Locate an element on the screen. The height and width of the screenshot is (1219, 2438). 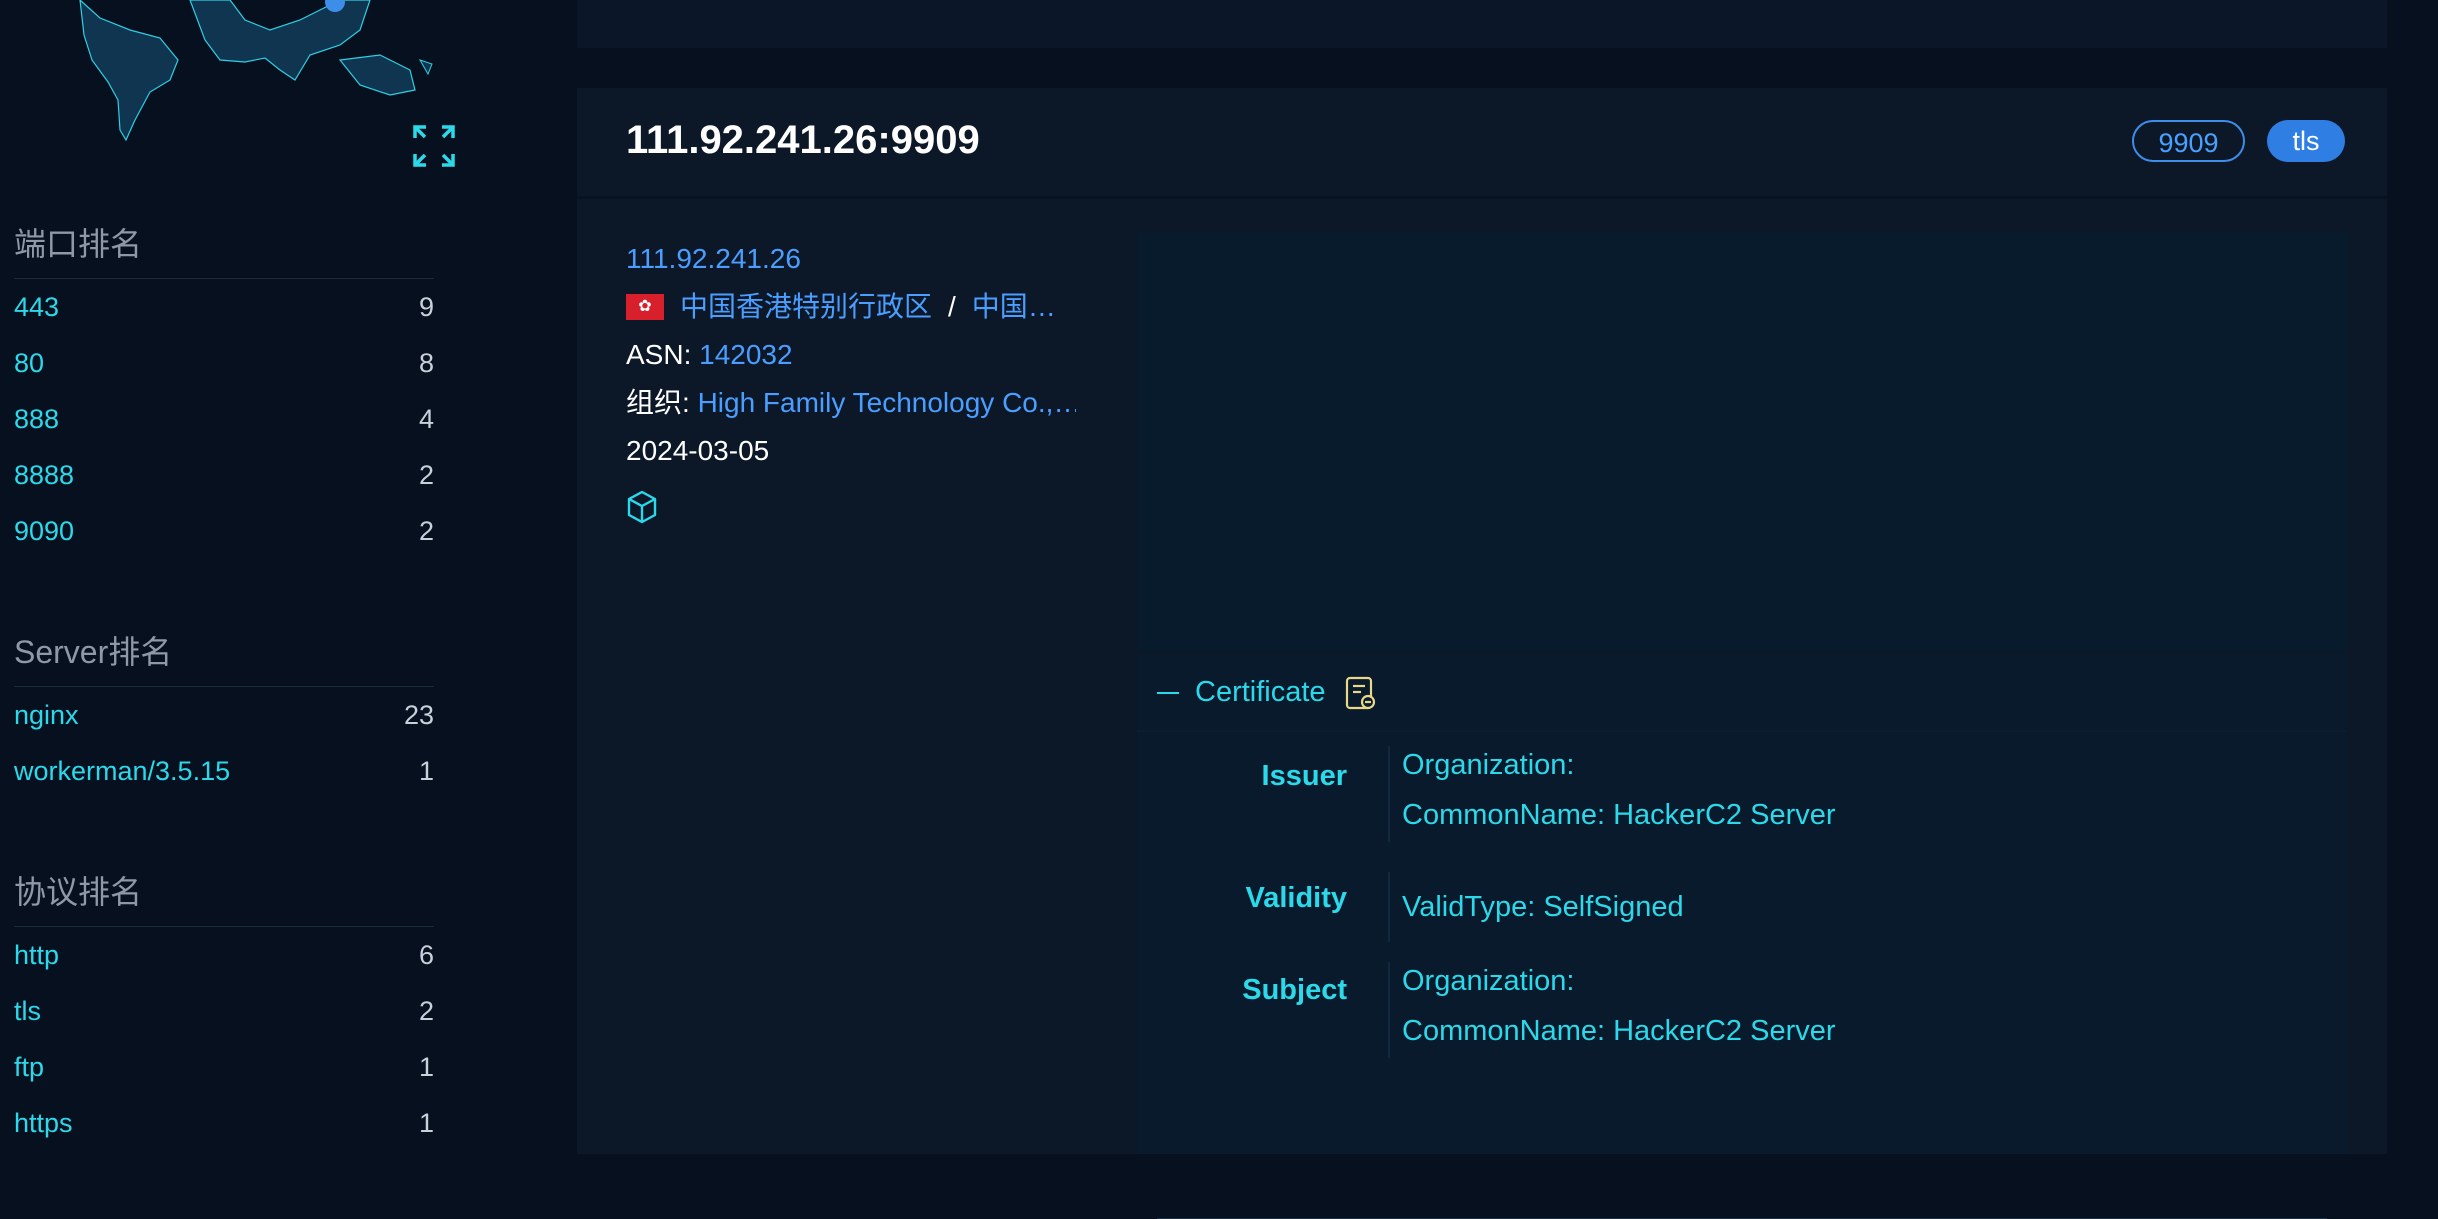
list-item: 888 4 is located at coordinates (224, 419).